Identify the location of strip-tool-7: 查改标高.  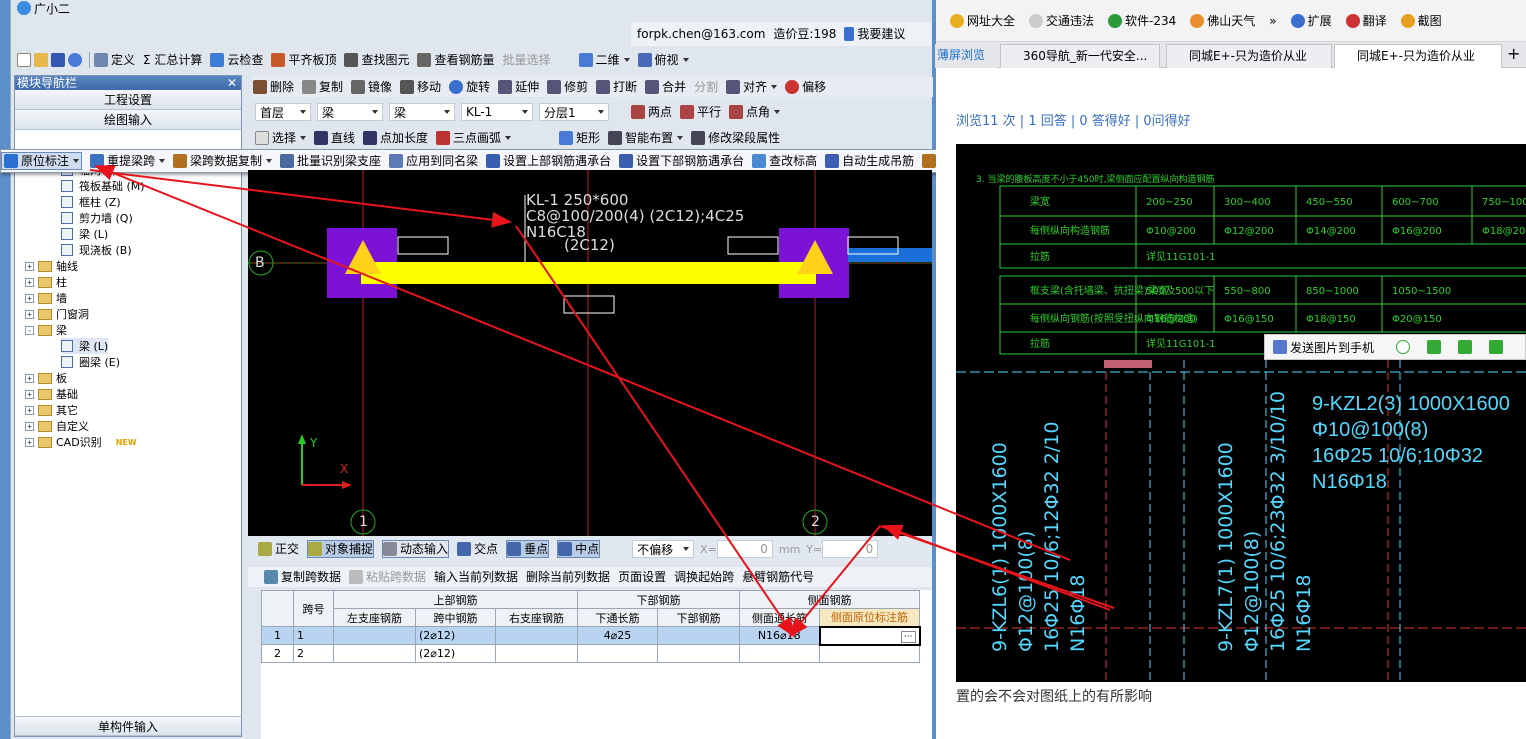
(784, 161).